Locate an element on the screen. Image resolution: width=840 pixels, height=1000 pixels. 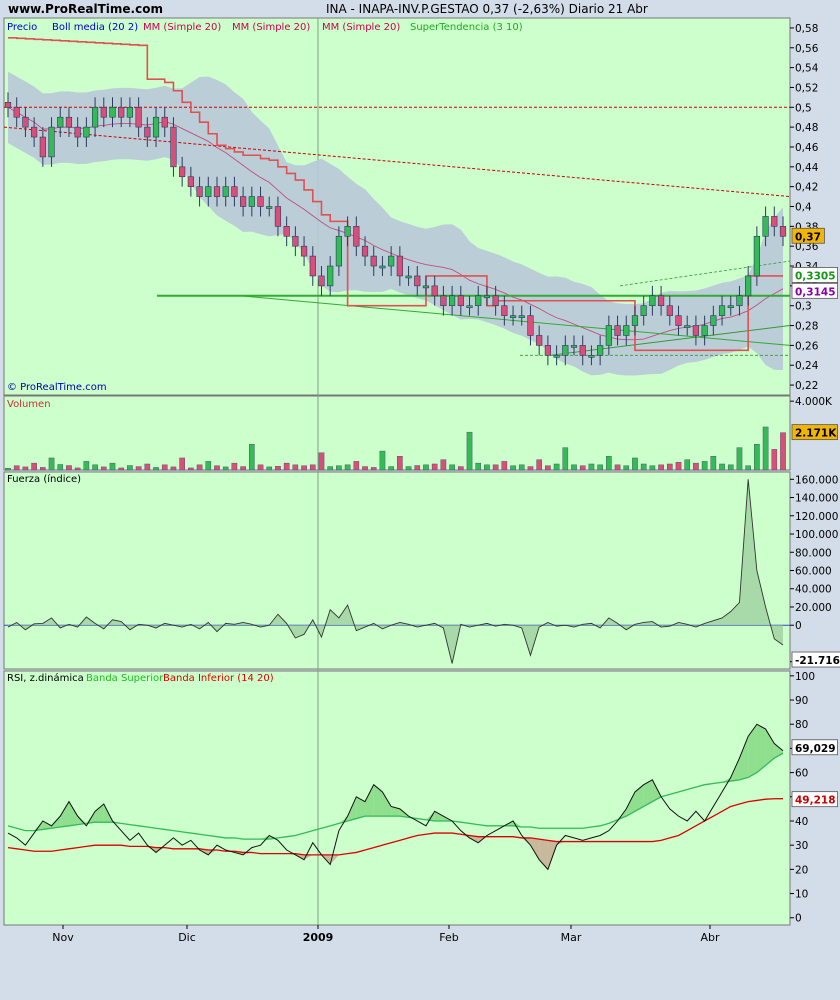
panel-volume is located at coordinates (397, 433).